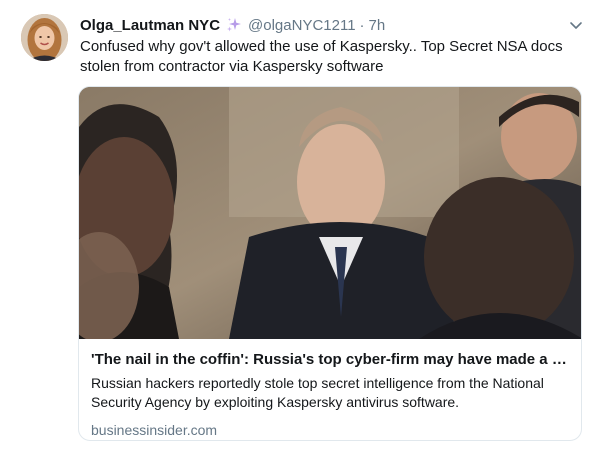 Image resolution: width=606 pixels, height=449 pixels. I want to click on avatar-image, so click(44, 37).